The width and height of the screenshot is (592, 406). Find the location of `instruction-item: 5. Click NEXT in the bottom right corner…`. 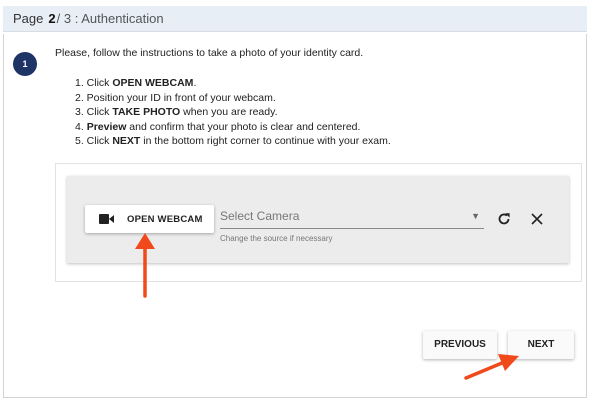

instruction-item: 5. Click NEXT in the bottom right corner… is located at coordinates (233, 141).